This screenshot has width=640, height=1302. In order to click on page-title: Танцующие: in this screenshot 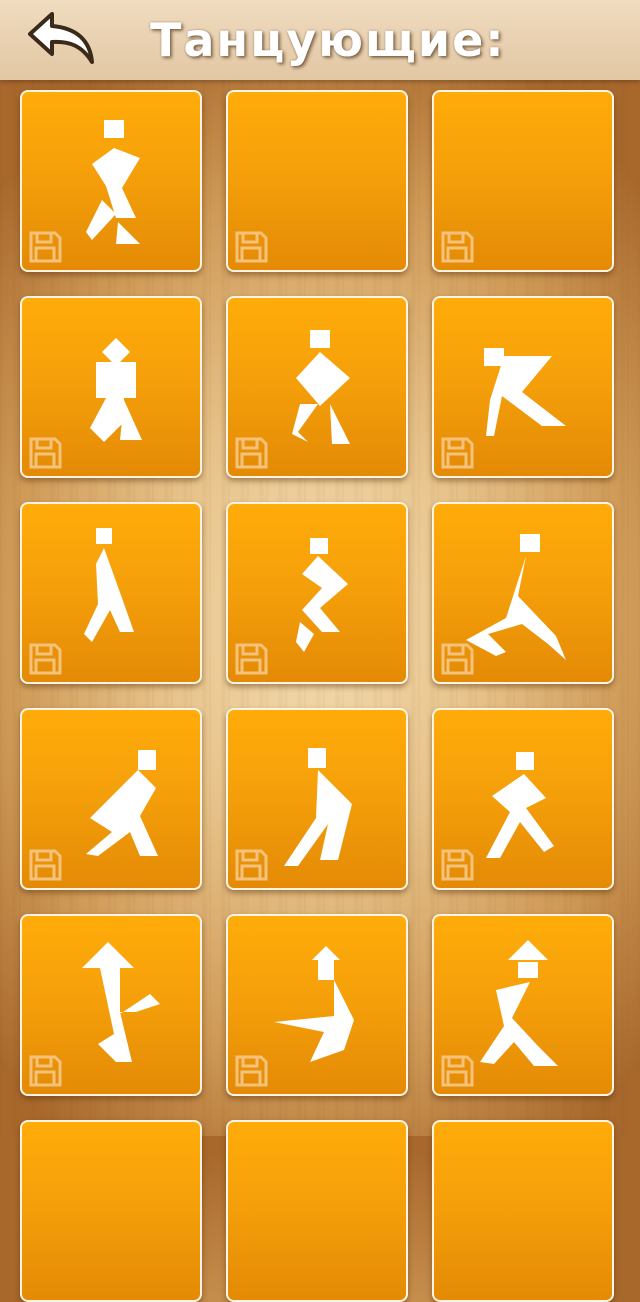, I will do `click(328, 40)`.